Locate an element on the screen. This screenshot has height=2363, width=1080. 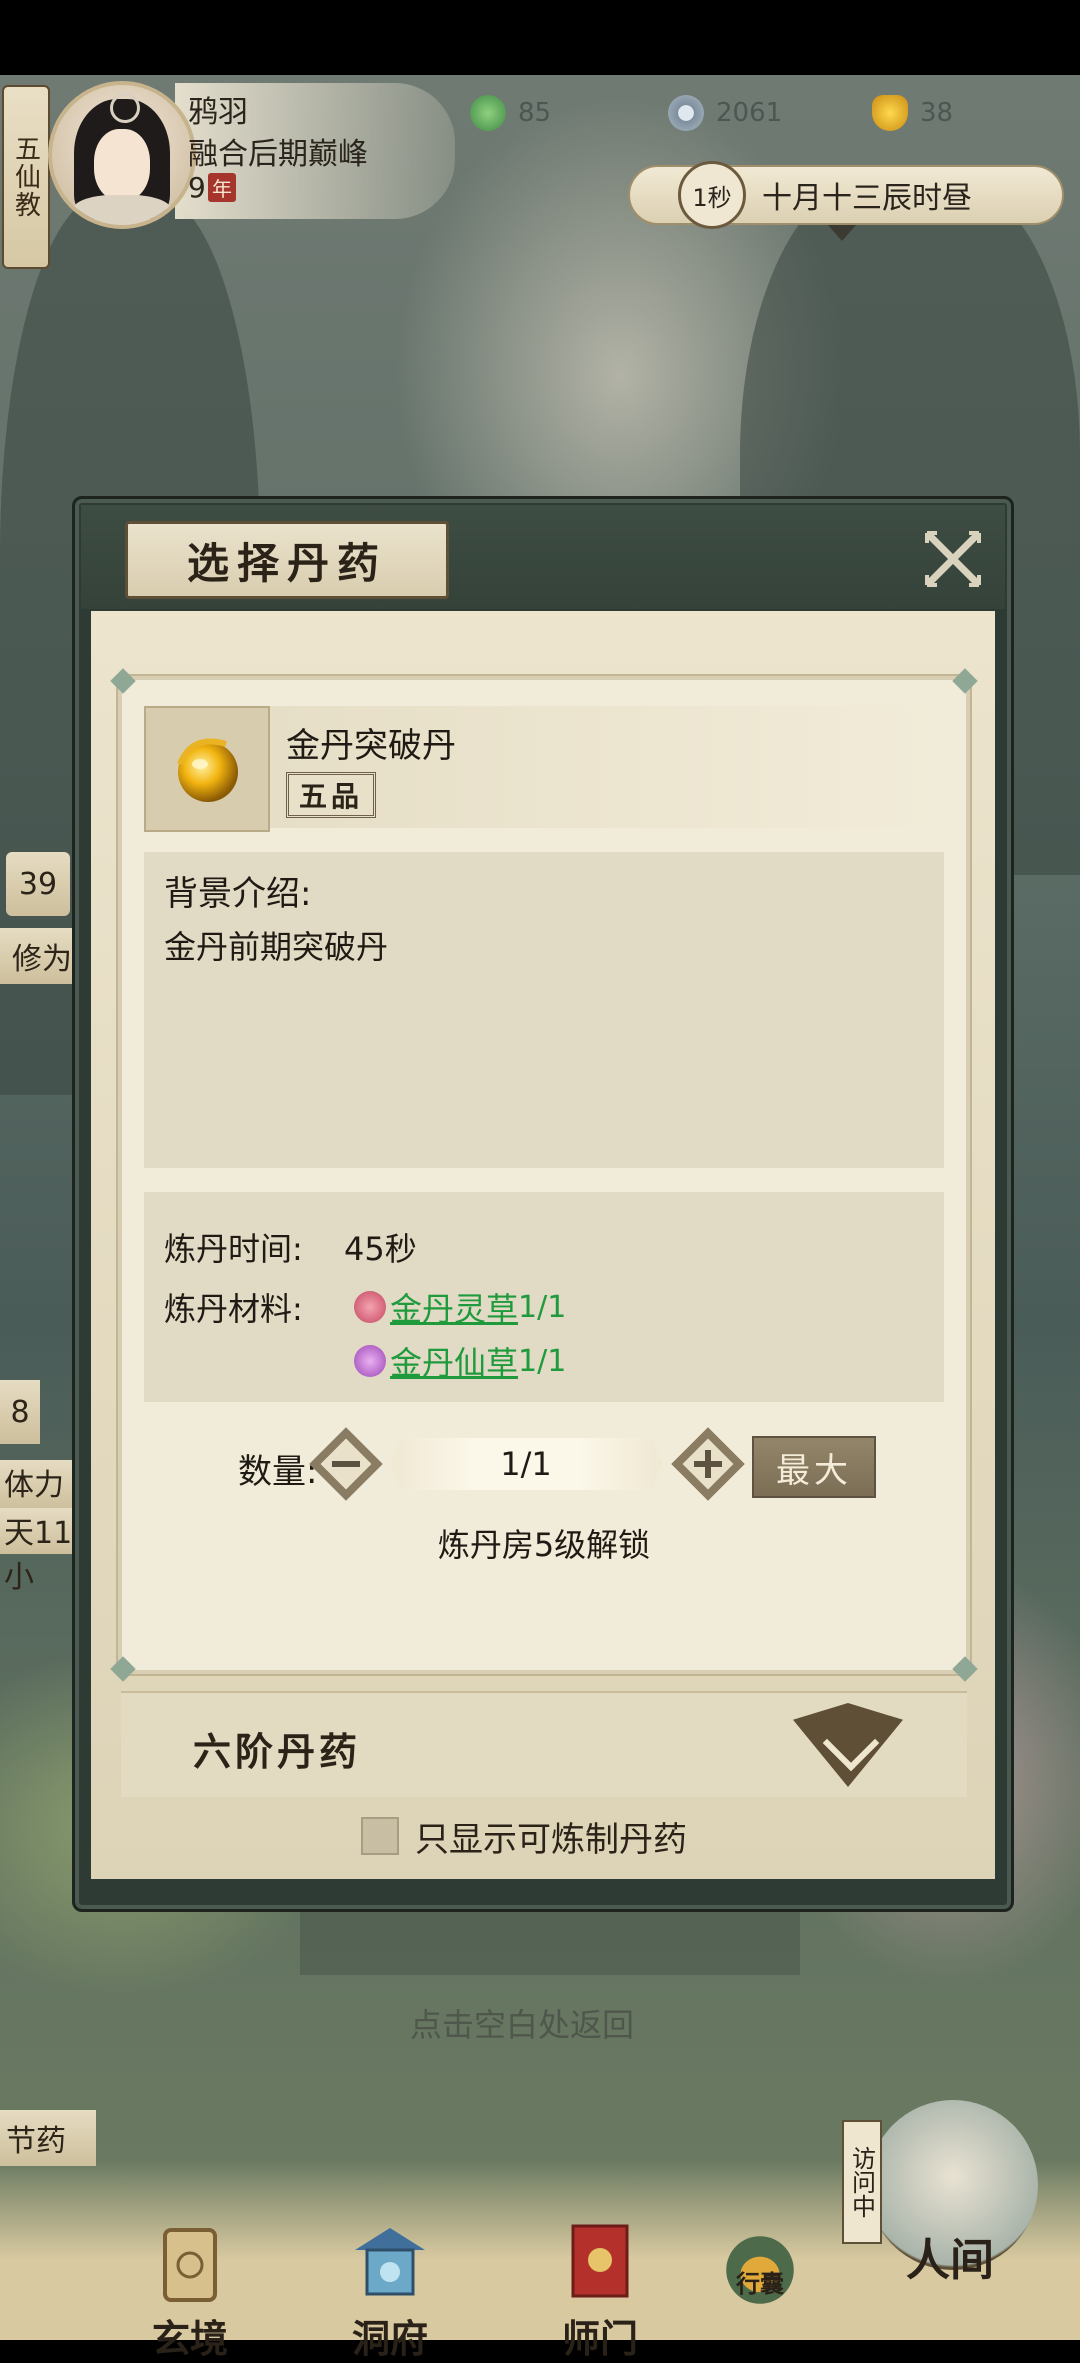
close-icon is located at coordinates (953, 559).